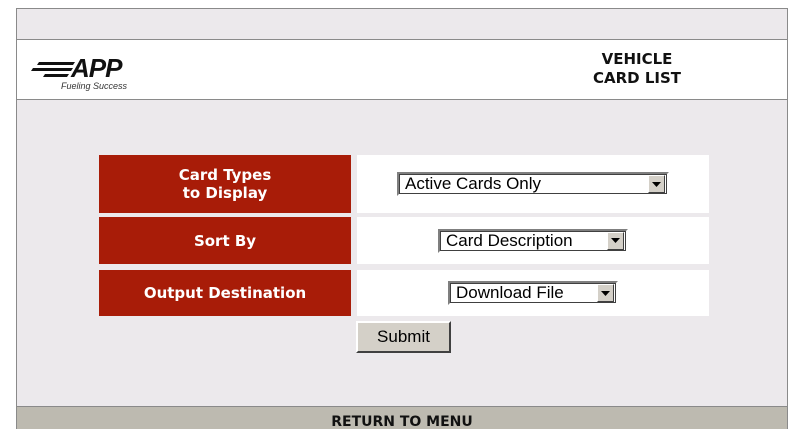 This screenshot has width=795, height=429. I want to click on card-types-row: Card Types to Display Active Cards Only, so click(404, 184).